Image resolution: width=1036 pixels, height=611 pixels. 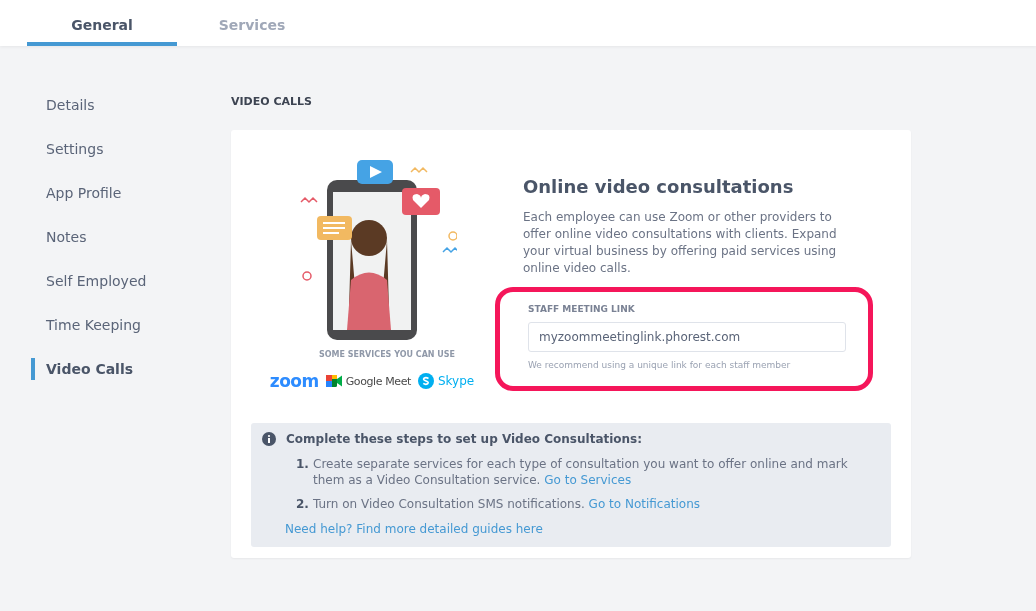 I want to click on tab: General, so click(x=102, y=23).